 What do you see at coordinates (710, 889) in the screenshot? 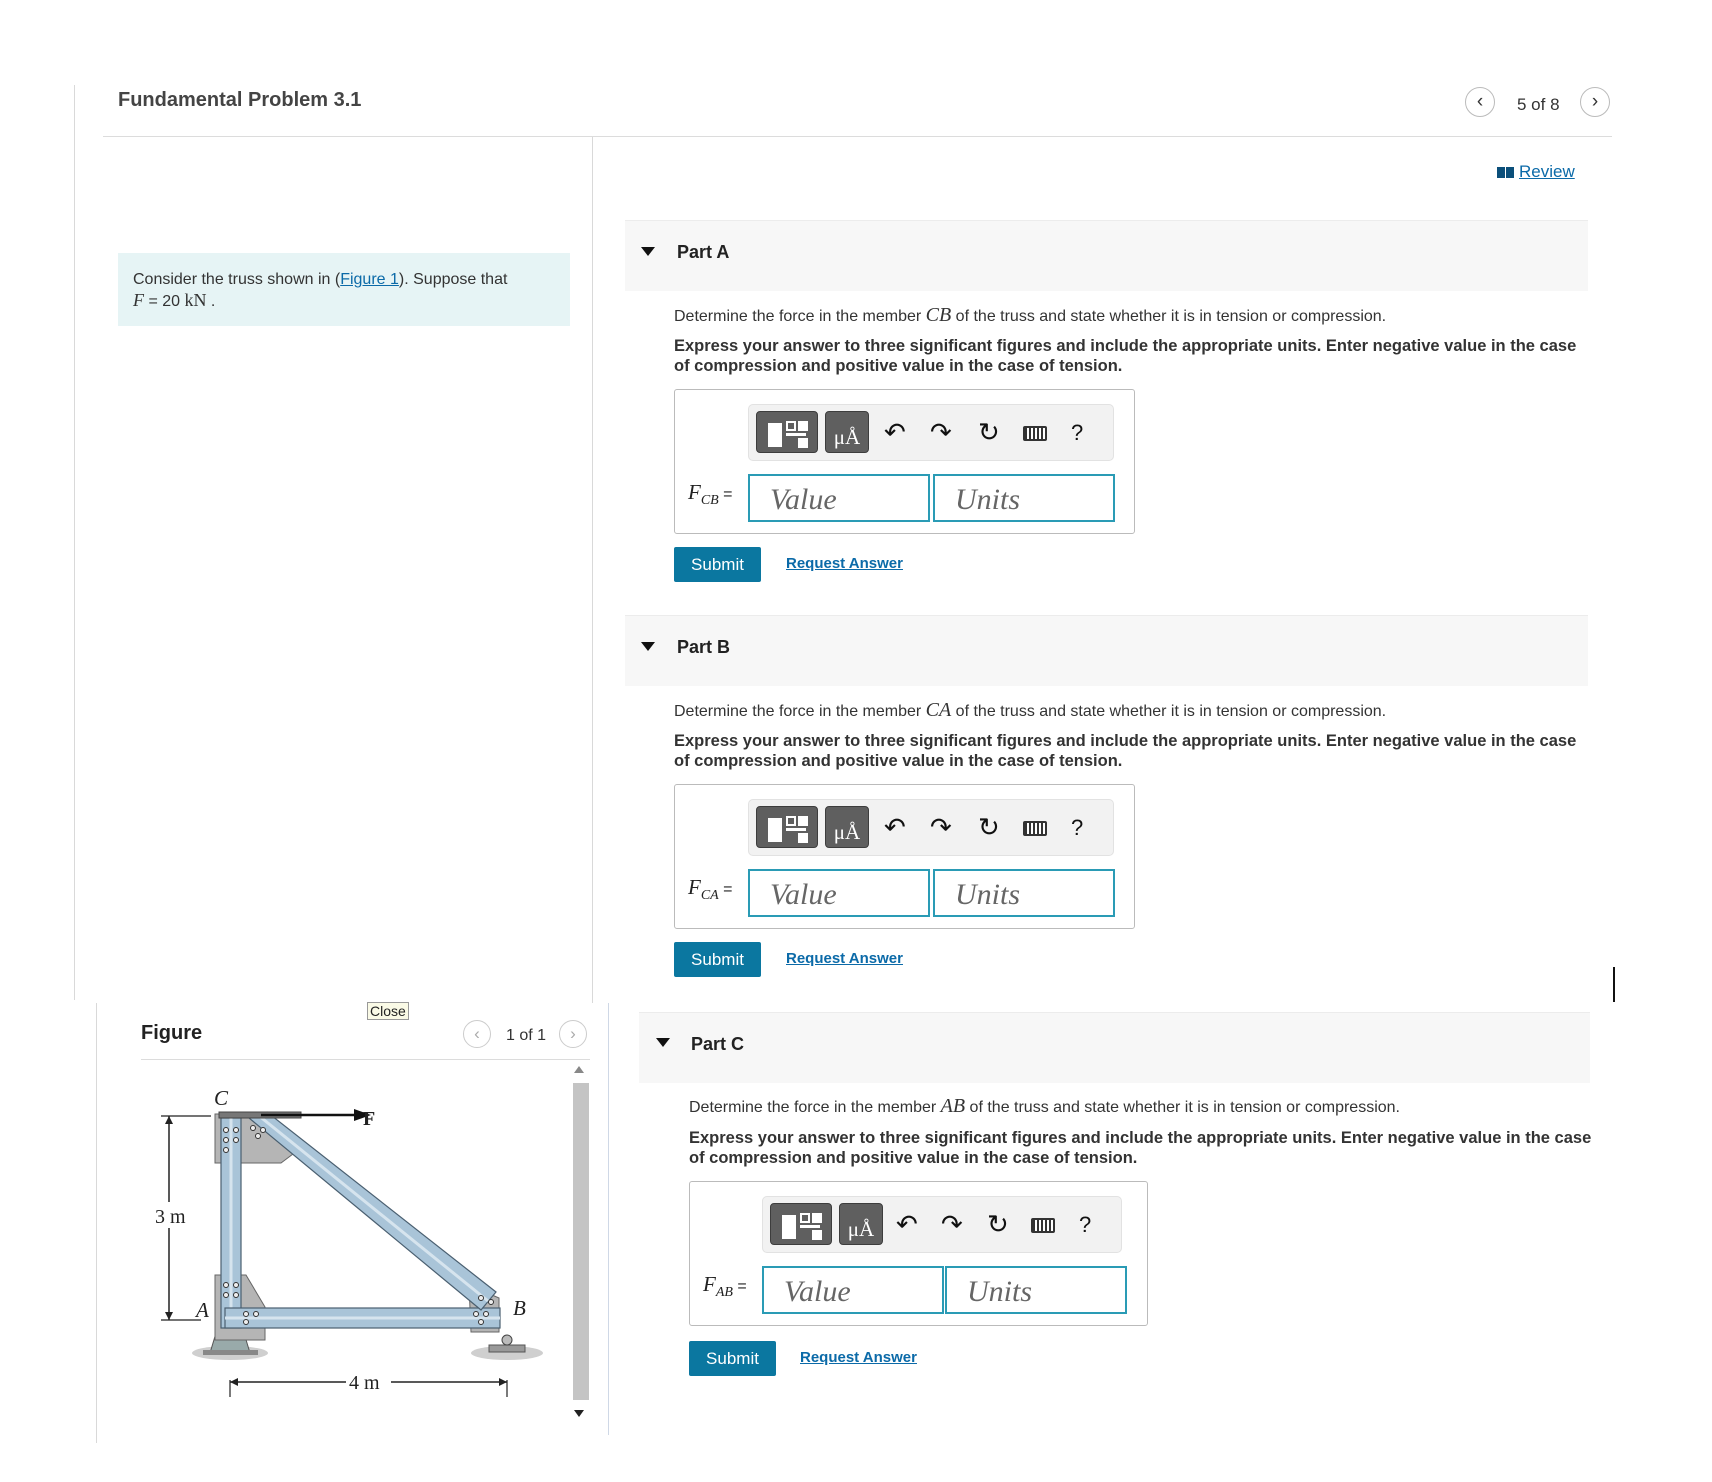
I see `answer-variable-label: FCA =` at bounding box center [710, 889].